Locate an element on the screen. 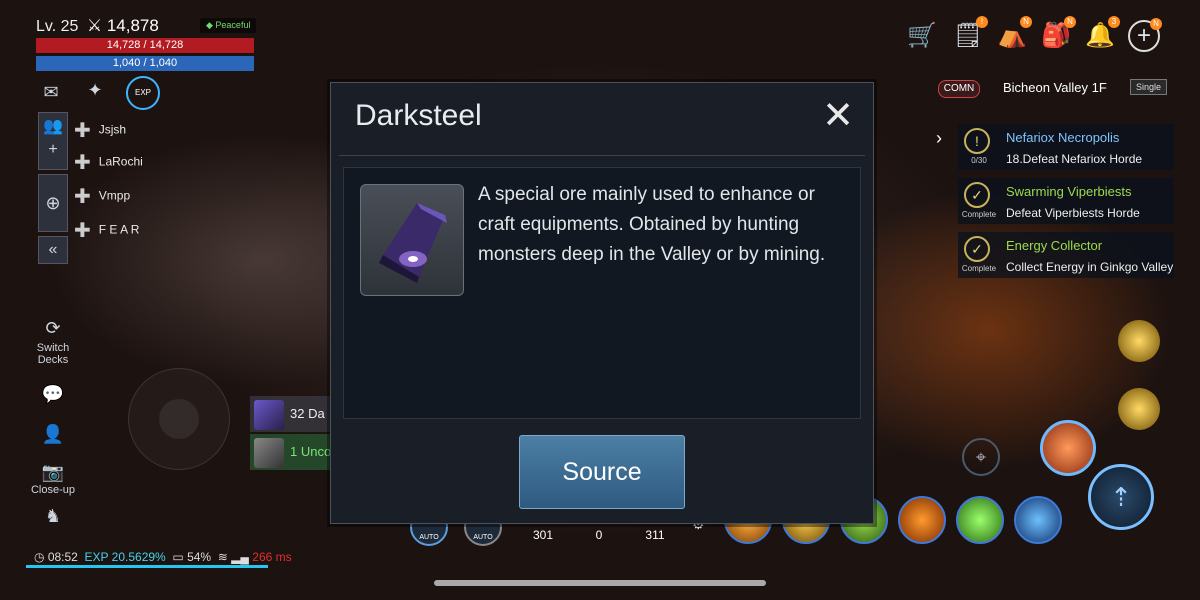 The image size is (1200, 600). search-party-icon: ⊕ is located at coordinates (53, 203).